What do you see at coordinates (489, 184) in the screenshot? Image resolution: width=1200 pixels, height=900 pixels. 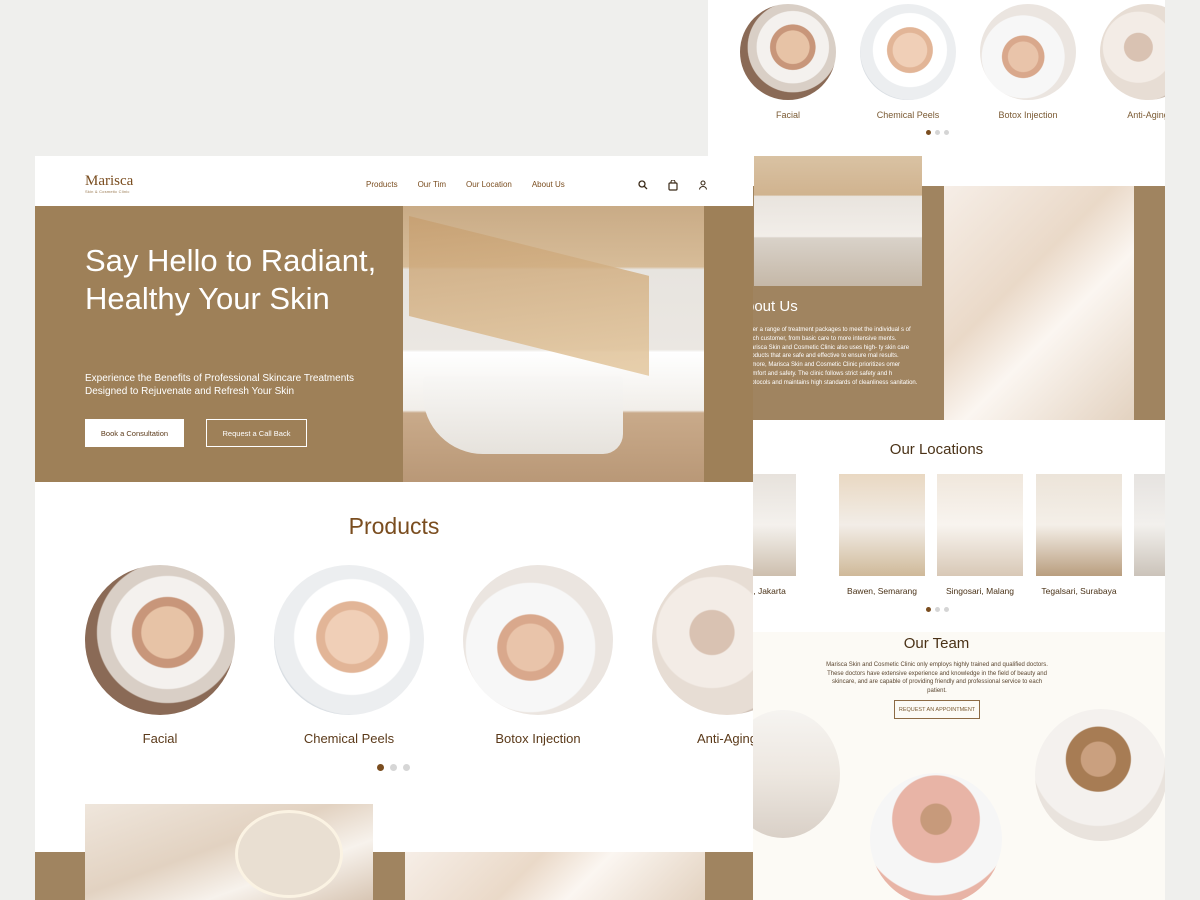 I see `nav-link-our-location: Our Location` at bounding box center [489, 184].